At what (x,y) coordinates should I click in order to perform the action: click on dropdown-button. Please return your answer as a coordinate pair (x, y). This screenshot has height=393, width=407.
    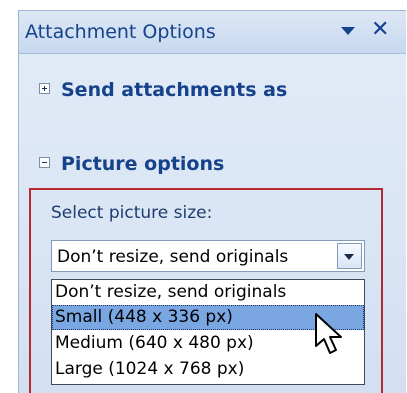
    Looking at the image, I should click on (349, 256).